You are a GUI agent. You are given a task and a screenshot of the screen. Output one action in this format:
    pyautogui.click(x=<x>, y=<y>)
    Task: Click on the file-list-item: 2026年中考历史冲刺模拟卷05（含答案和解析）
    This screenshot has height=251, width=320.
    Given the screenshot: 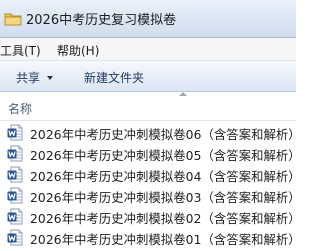 What is the action you would take?
    pyautogui.click(x=150, y=153)
    